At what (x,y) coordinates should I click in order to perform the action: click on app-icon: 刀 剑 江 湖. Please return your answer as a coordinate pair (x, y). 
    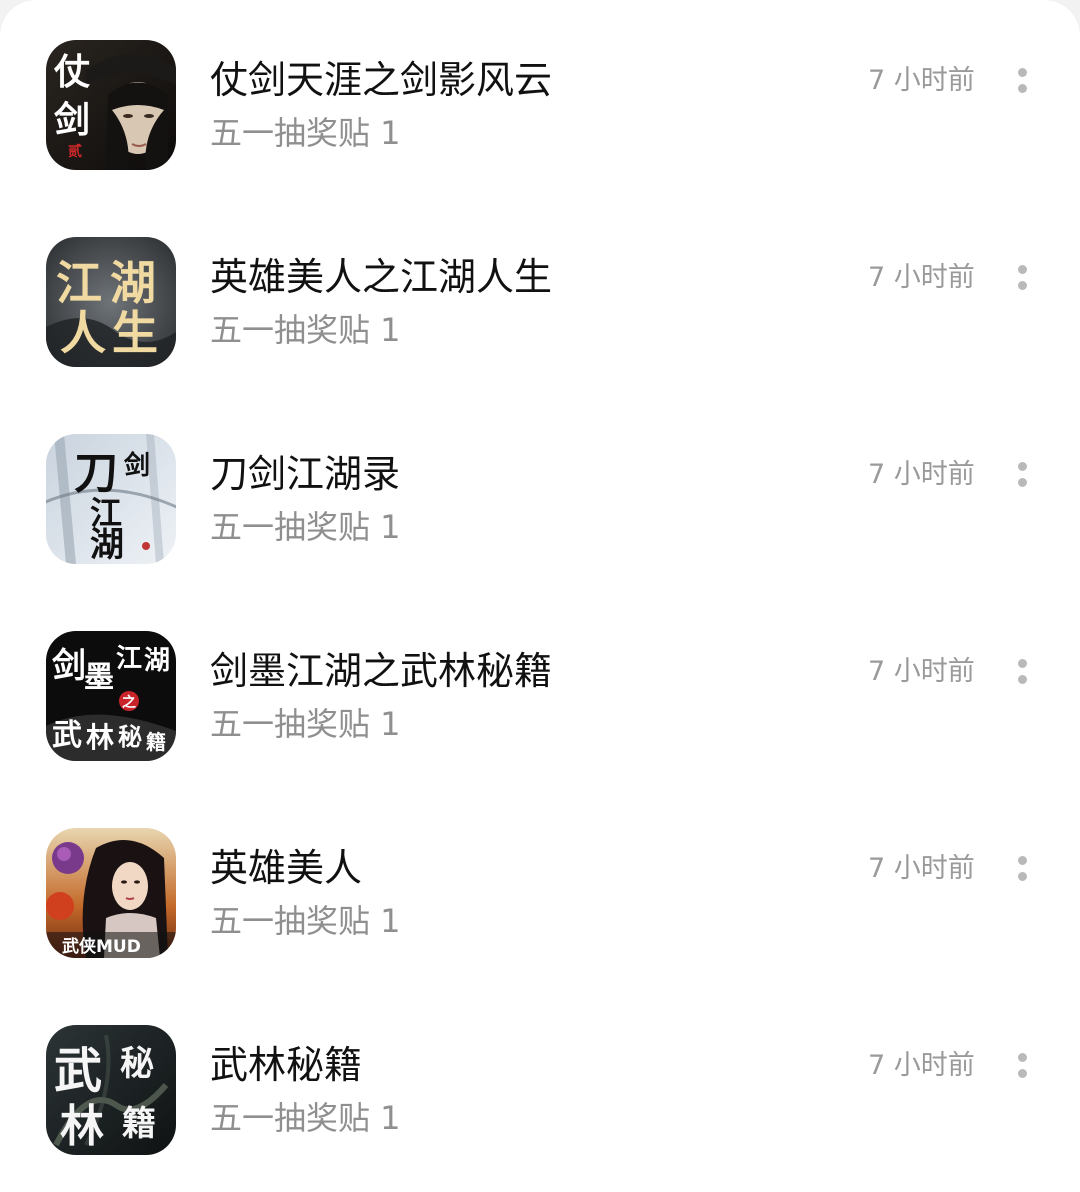
    Looking at the image, I should click on (111, 499).